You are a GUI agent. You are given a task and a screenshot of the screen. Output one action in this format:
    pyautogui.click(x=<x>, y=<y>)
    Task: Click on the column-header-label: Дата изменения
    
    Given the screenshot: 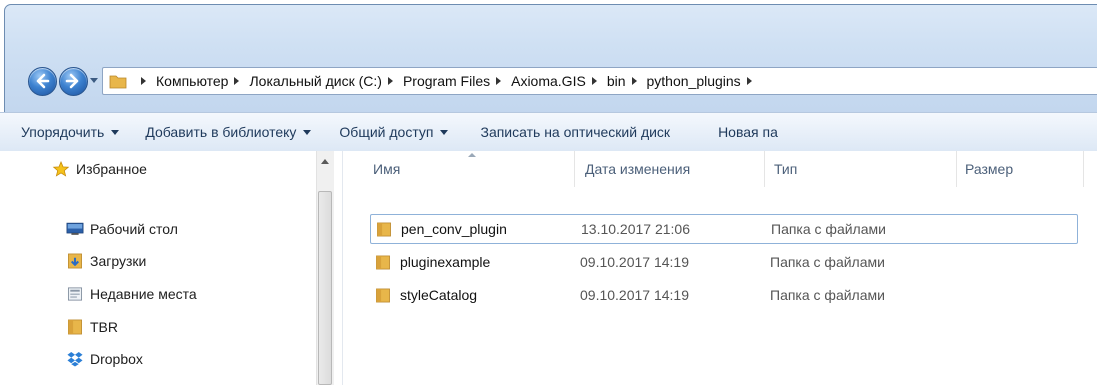 What is the action you would take?
    pyautogui.click(x=638, y=169)
    